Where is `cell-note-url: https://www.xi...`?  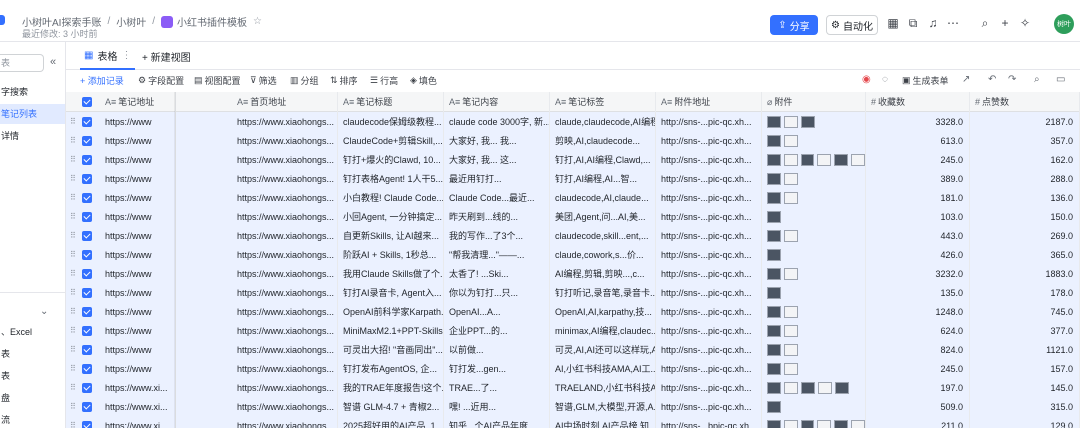 cell-note-url: https://www.xi... is located at coordinates (138, 388).